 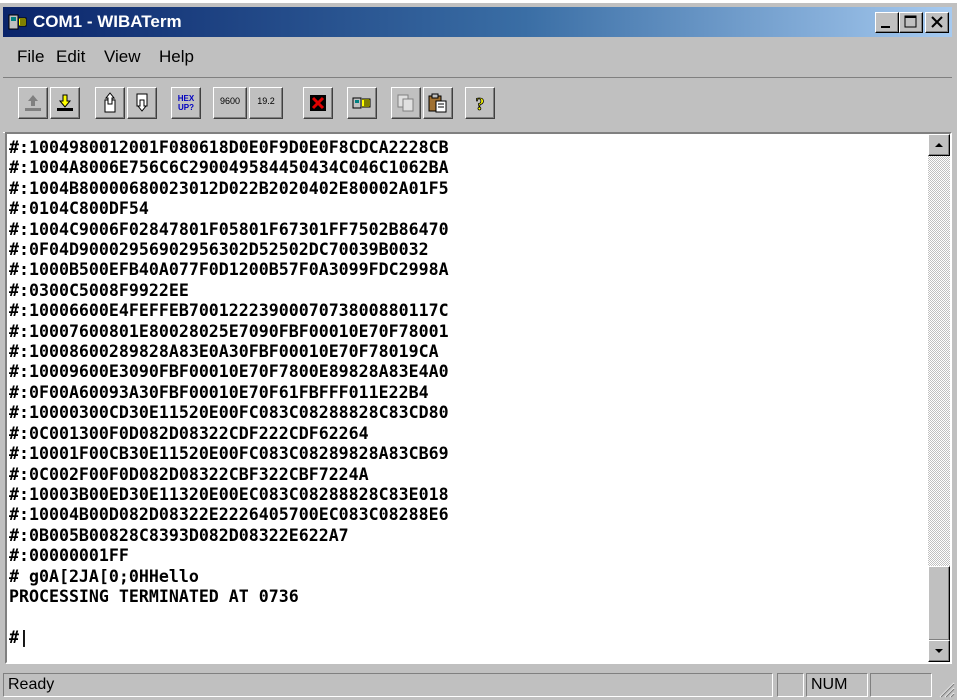 What do you see at coordinates (885, 27) in the screenshot?
I see `minimize-icon` at bounding box center [885, 27].